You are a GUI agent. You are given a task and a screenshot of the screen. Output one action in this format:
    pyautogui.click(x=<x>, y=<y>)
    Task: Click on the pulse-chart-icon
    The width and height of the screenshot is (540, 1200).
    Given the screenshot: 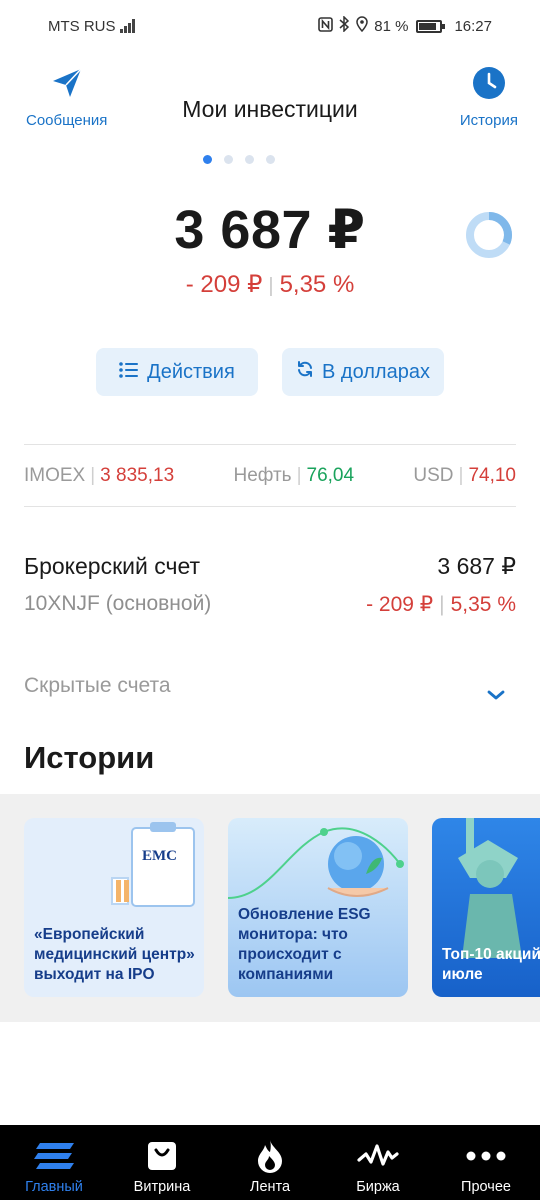 What is the action you would take?
    pyautogui.click(x=378, y=1156)
    